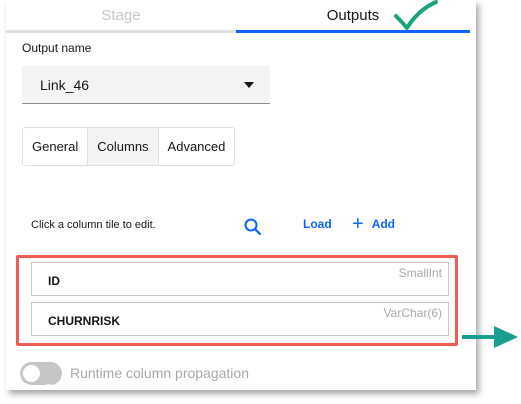 The height and width of the screenshot is (404, 521). What do you see at coordinates (55, 146) in the screenshot?
I see `tab-general: General` at bounding box center [55, 146].